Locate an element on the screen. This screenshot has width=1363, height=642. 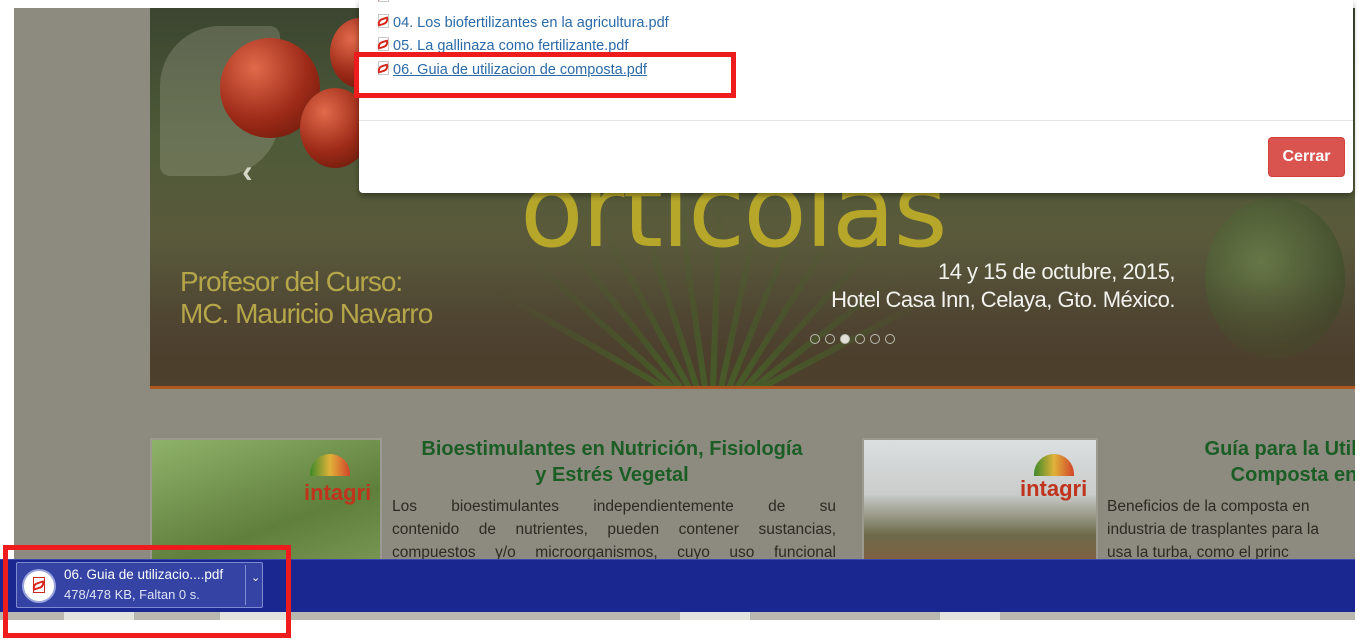
event-place: Hotel Casa Inn, Celaya, Gto. México. is located at coordinates (1003, 299).